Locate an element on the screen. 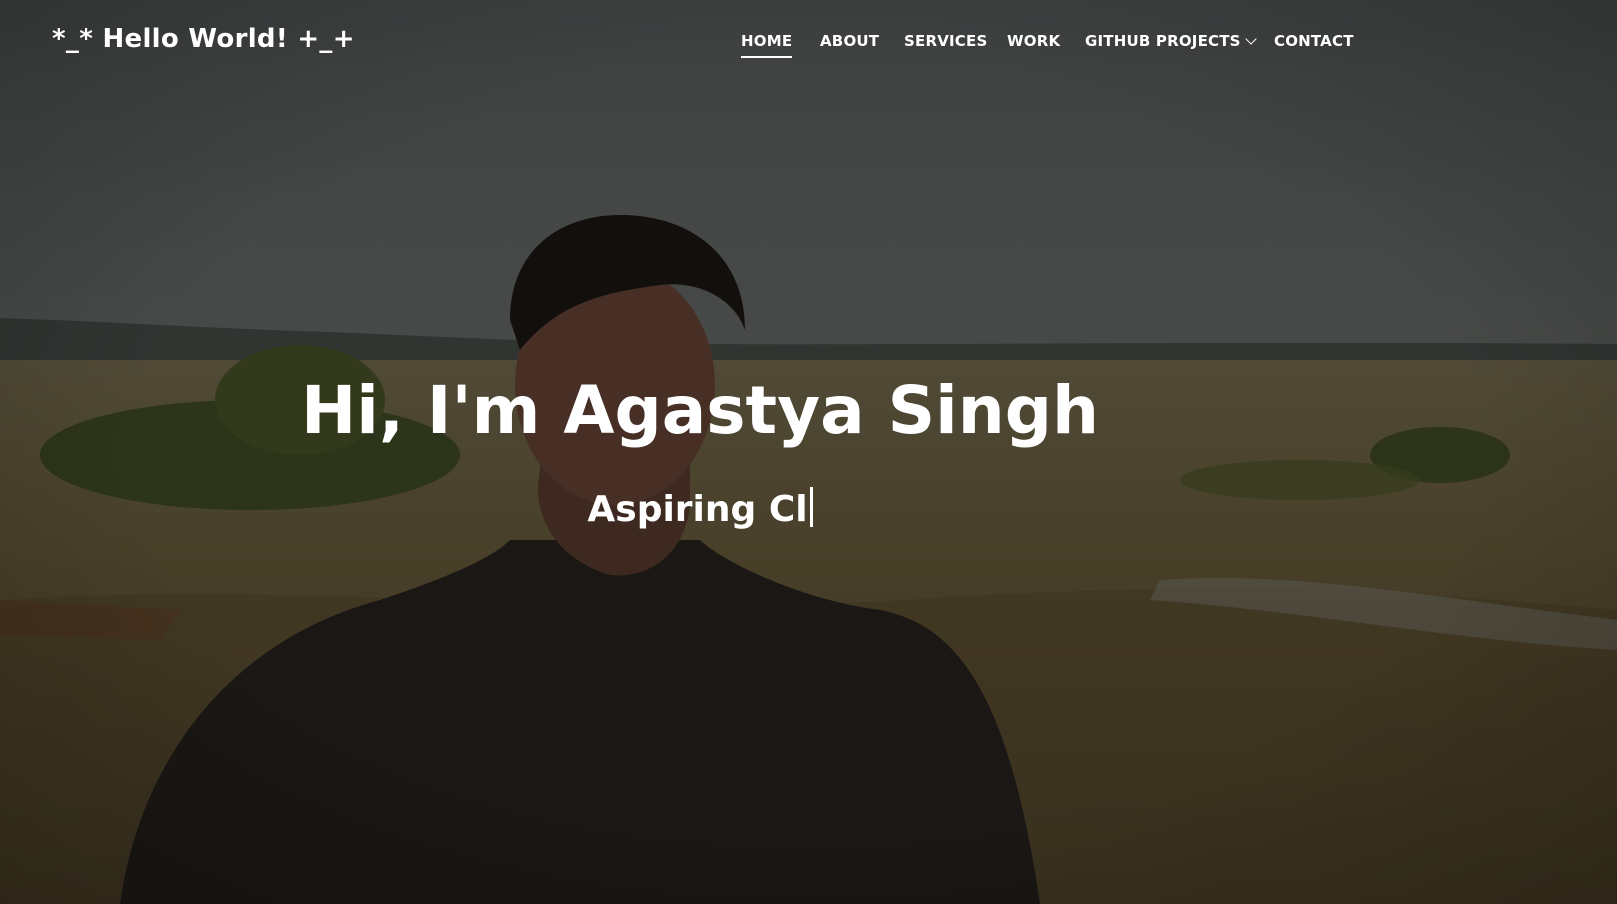 The image size is (1617, 904). chevron-down-icon is located at coordinates (1251, 39).